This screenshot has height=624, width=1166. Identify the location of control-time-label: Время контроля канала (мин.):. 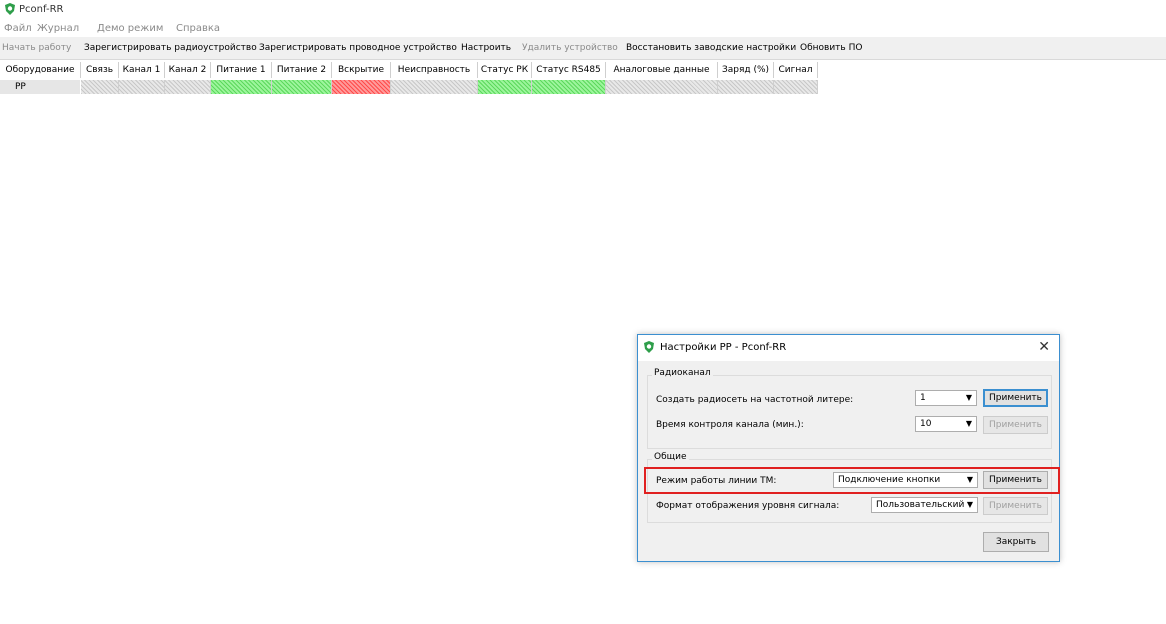
(730, 425).